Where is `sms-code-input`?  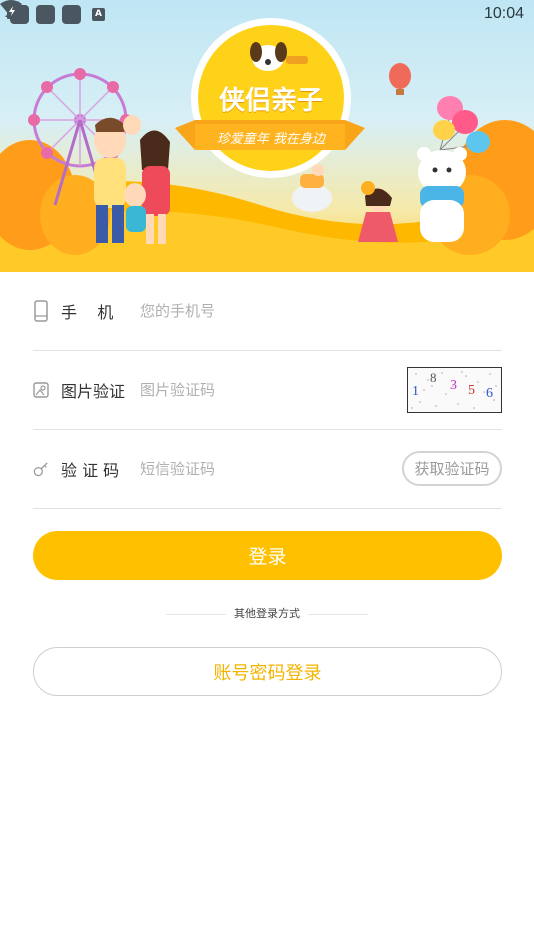
sms-code-input is located at coordinates (240, 469).